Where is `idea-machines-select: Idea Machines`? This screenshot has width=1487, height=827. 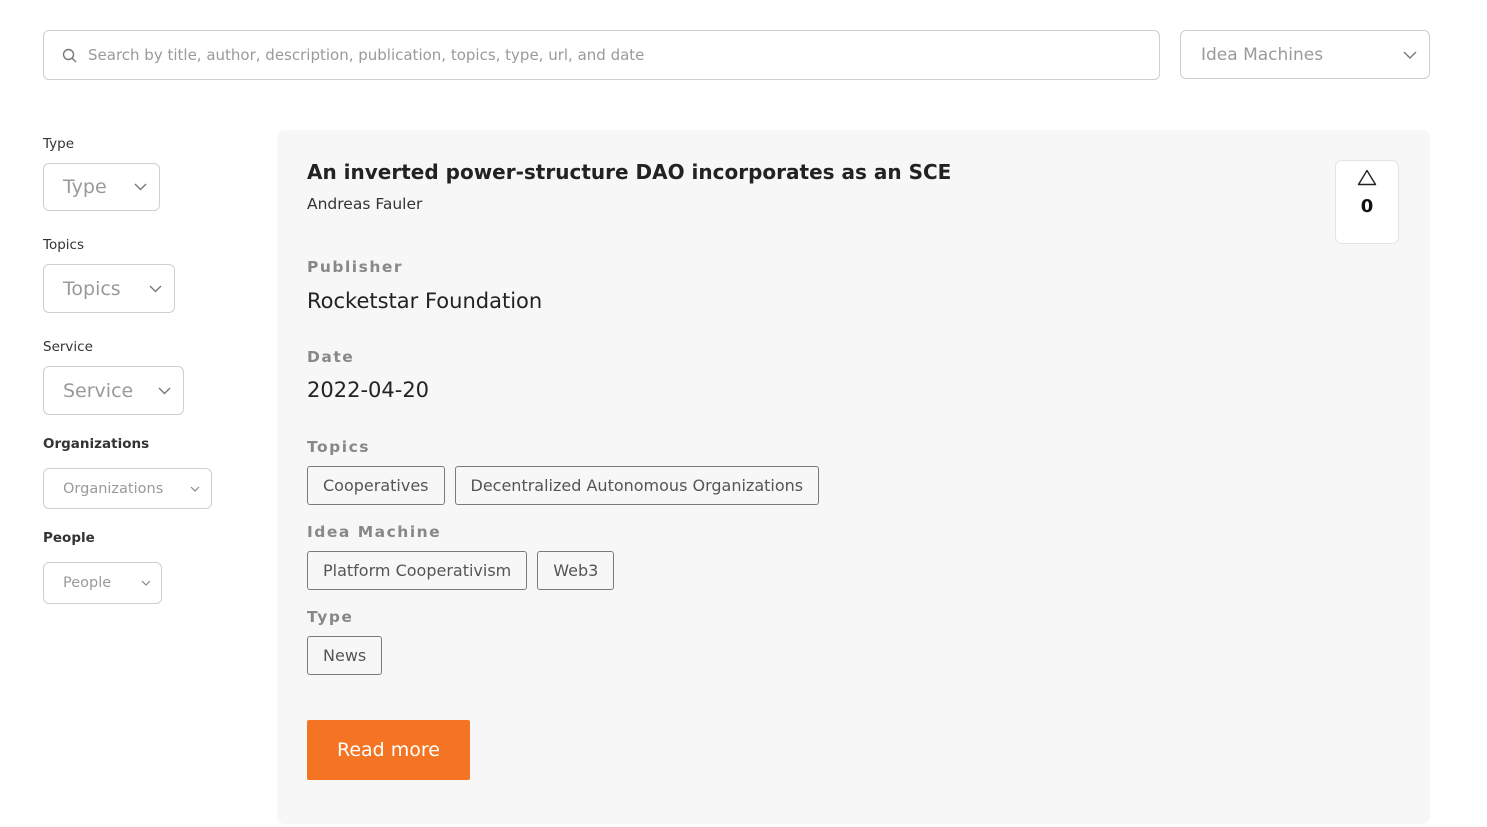 idea-machines-select: Idea Machines is located at coordinates (1305, 54).